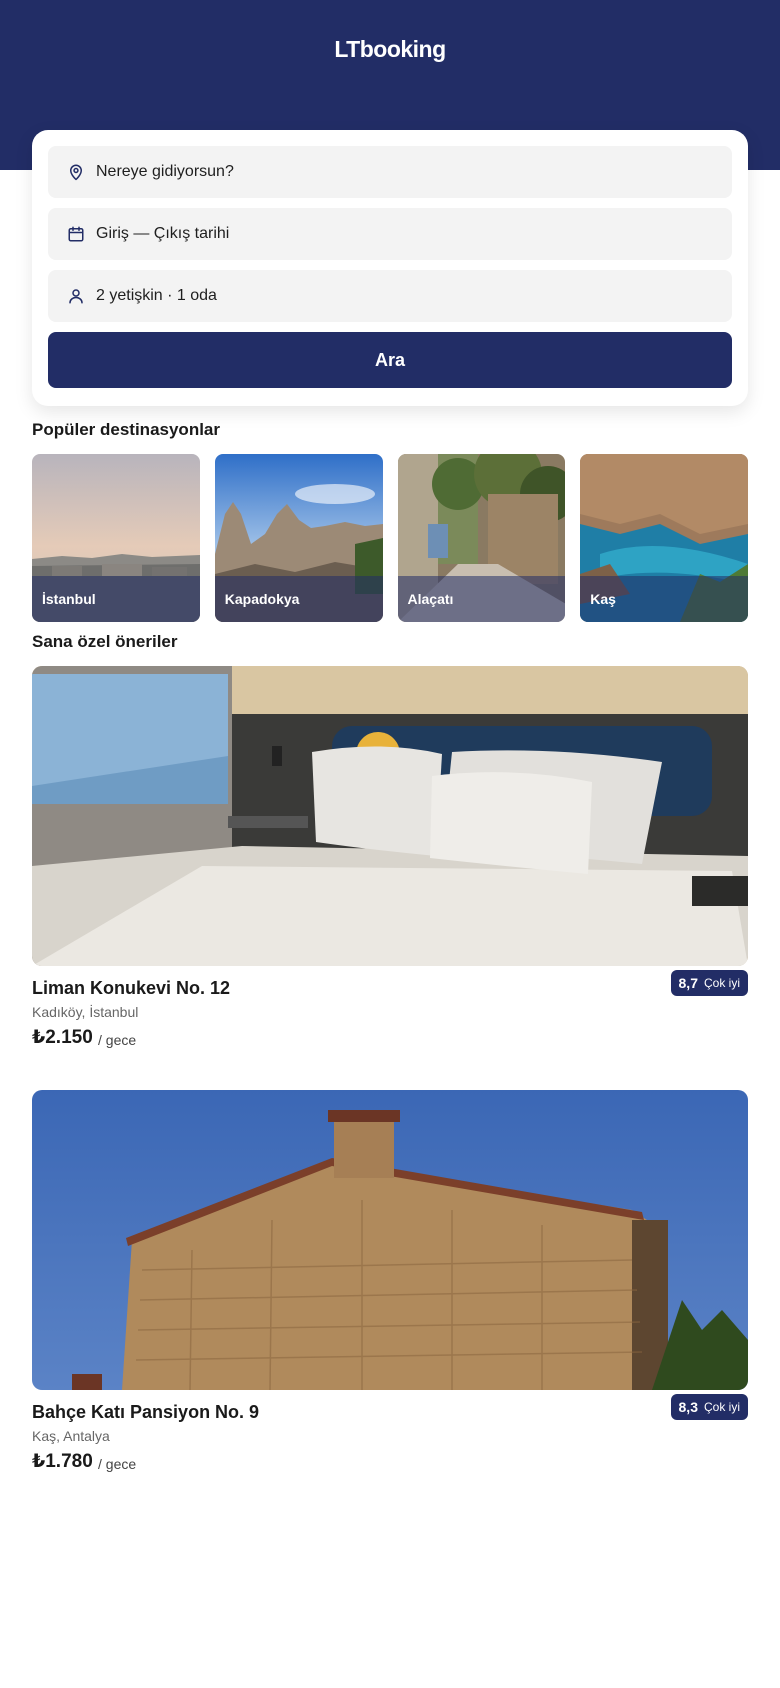  I want to click on destination-label: Alaçatı, so click(430, 599).